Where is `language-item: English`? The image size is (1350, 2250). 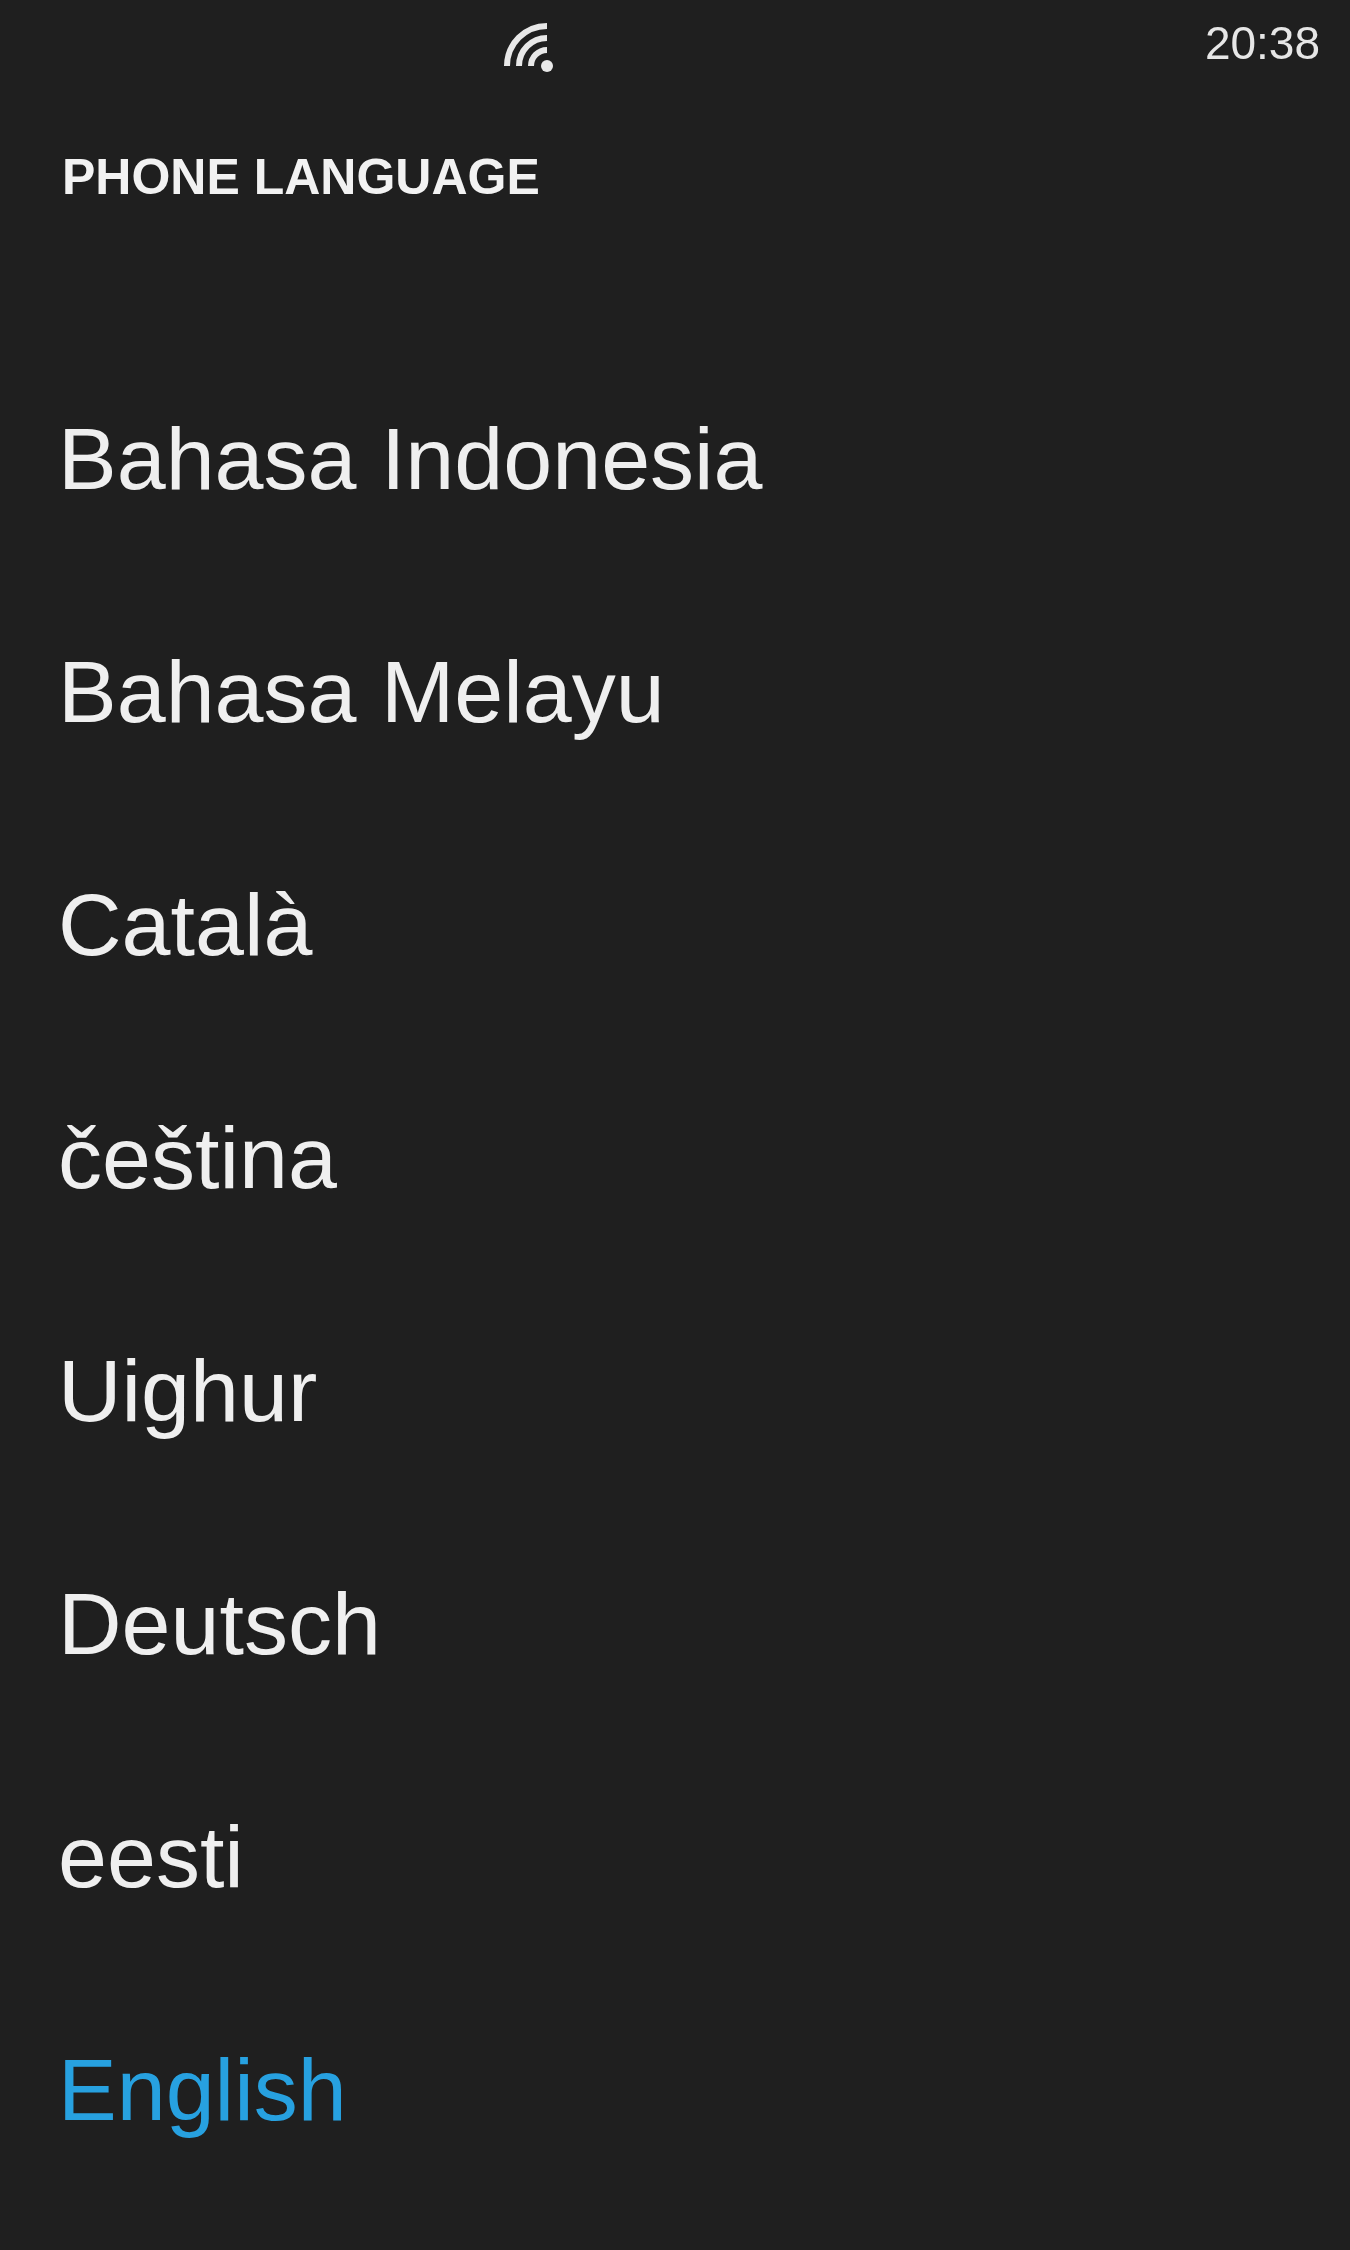
language-item: English is located at coordinates (173, 2089).